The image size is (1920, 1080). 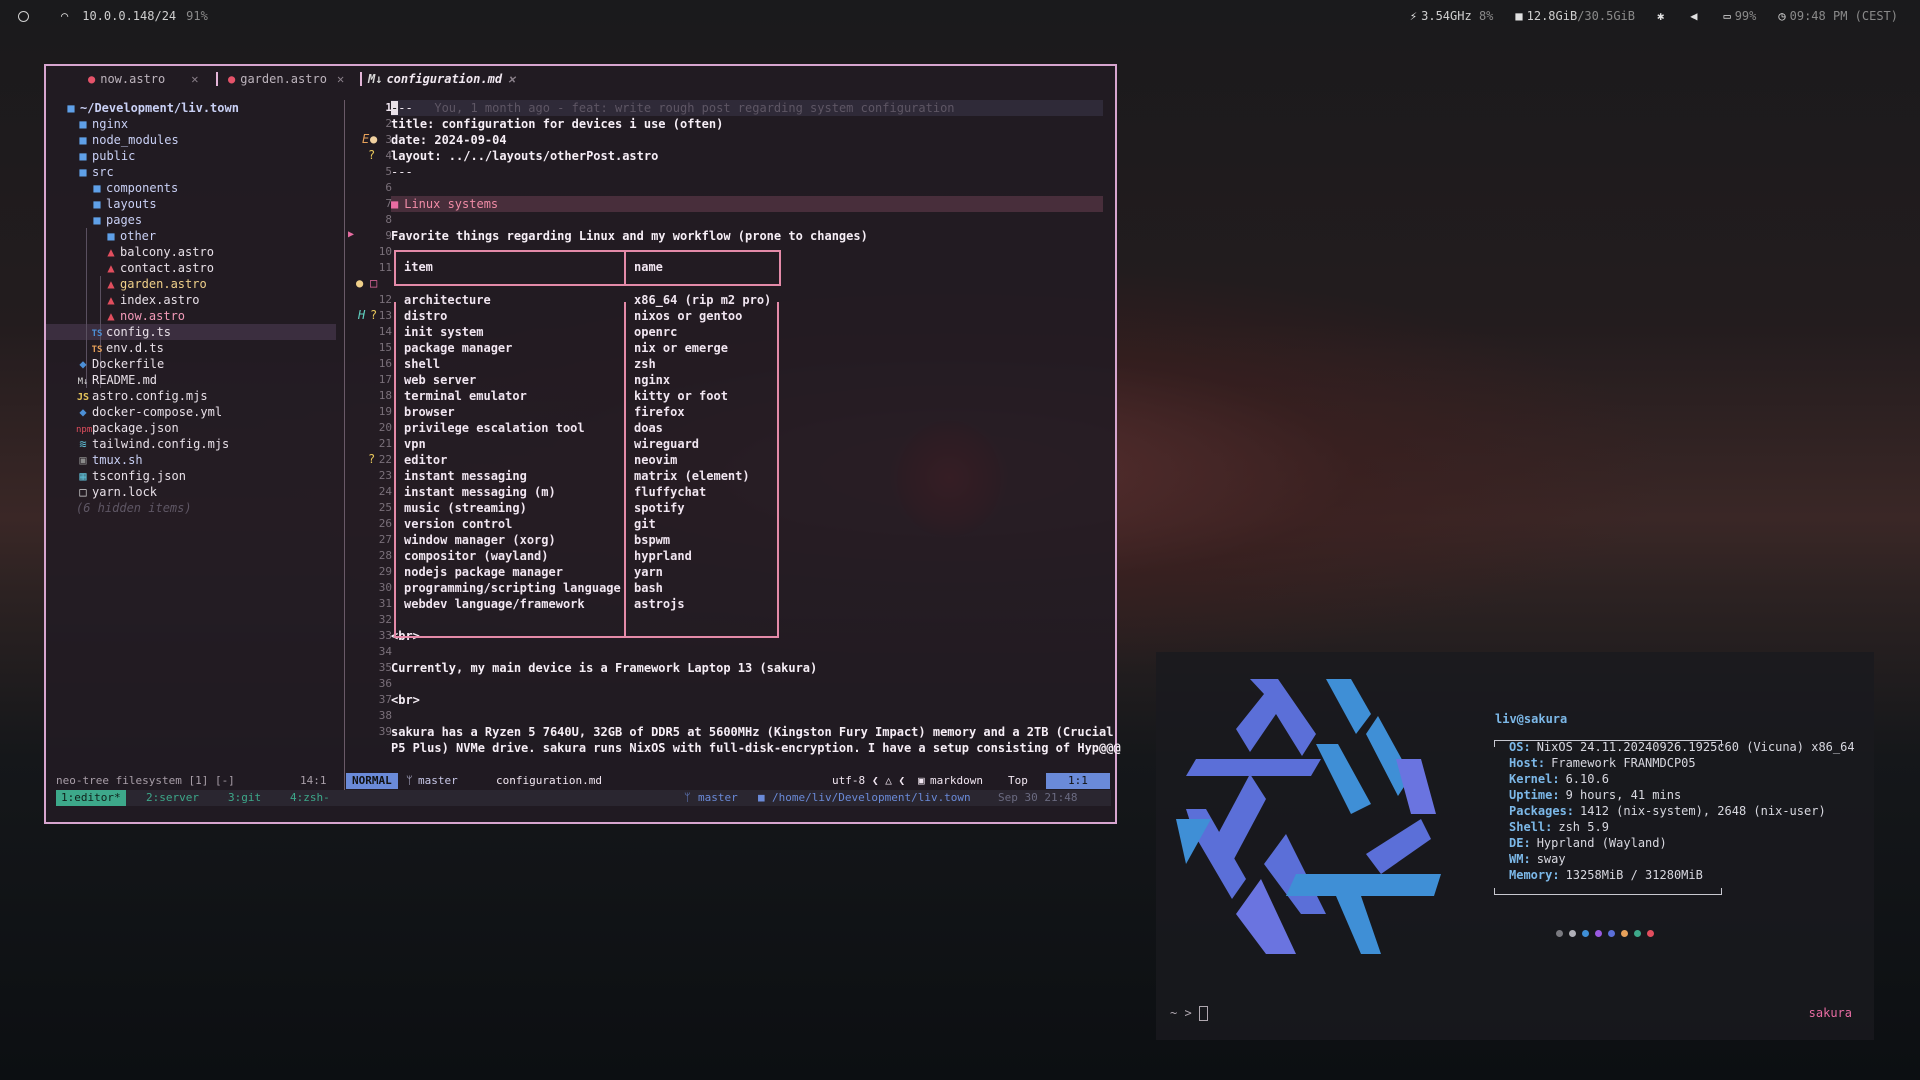 What do you see at coordinates (172, 798) in the screenshot?
I see `tmux-window: 2:server` at bounding box center [172, 798].